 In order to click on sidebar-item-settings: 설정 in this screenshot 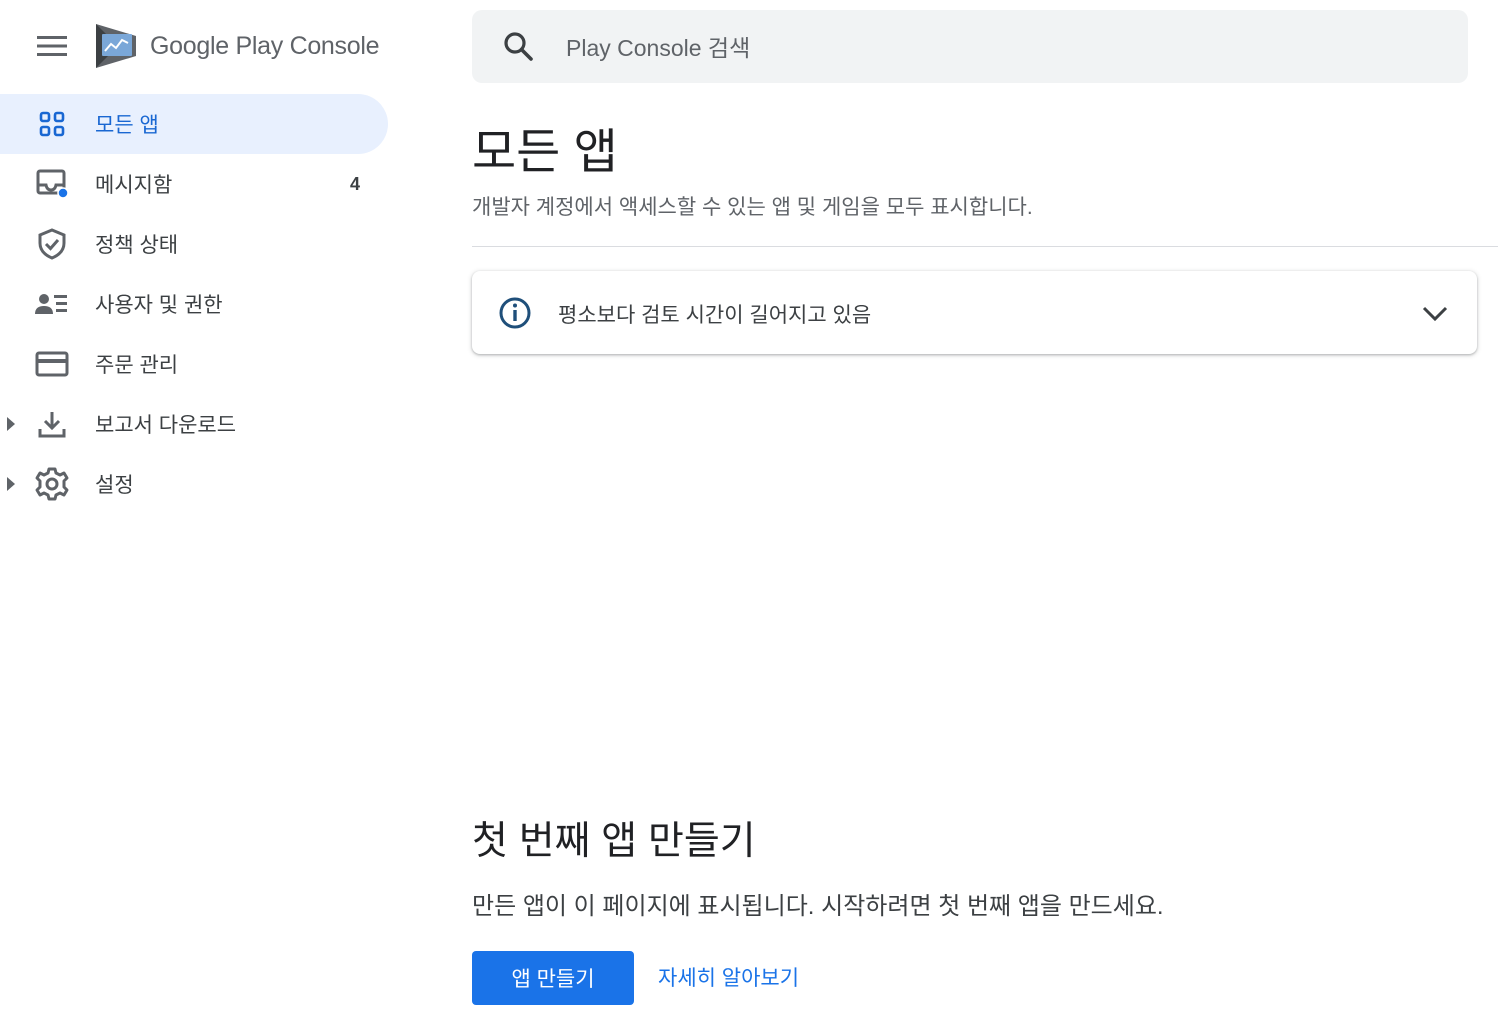, I will do `click(194, 484)`.